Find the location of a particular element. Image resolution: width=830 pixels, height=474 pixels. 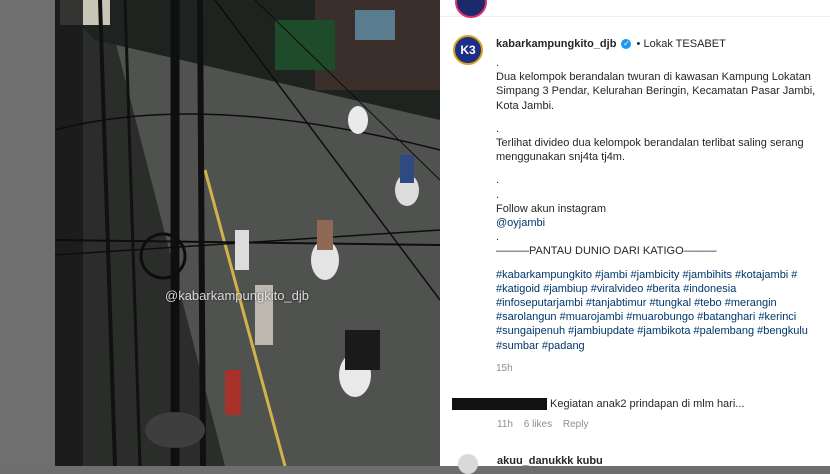

post-username: kabarkampungkito_djb is located at coordinates (556, 44).